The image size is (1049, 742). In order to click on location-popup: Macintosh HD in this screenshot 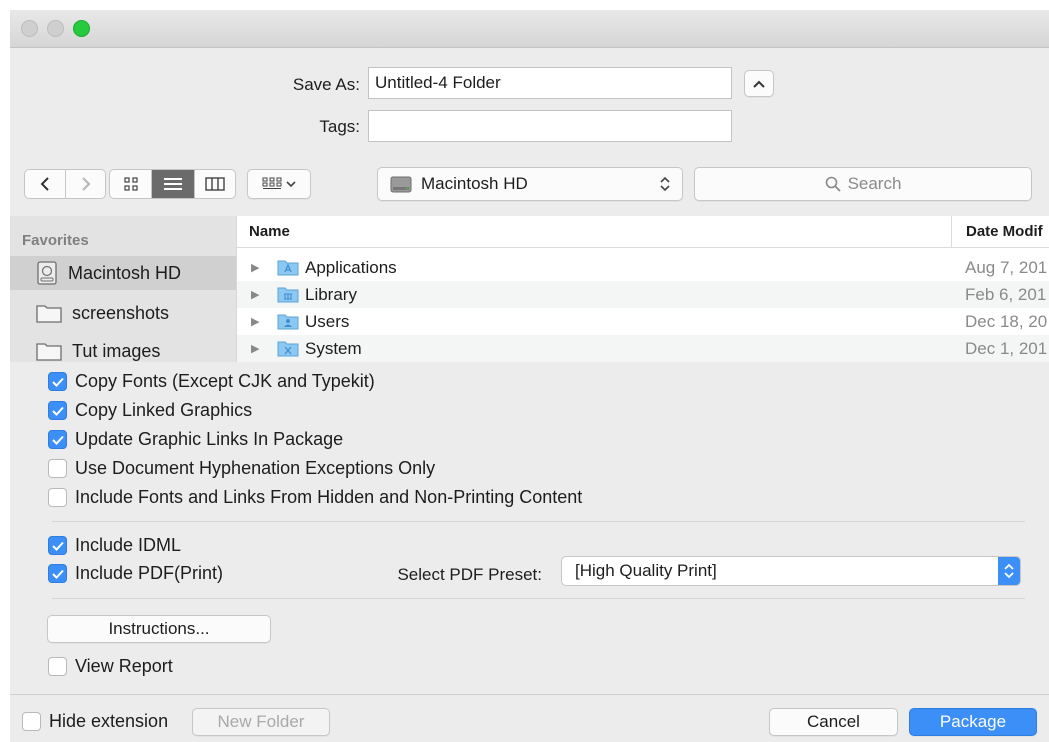, I will do `click(530, 184)`.